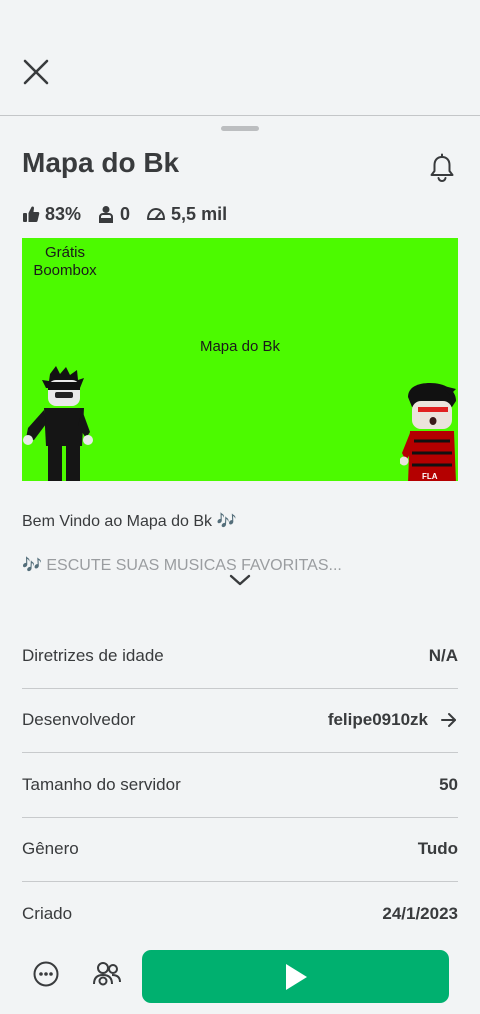 The height and width of the screenshot is (1014, 480). Describe the element at coordinates (63, 213) in the screenshot. I see `rating-value: 83%` at that location.